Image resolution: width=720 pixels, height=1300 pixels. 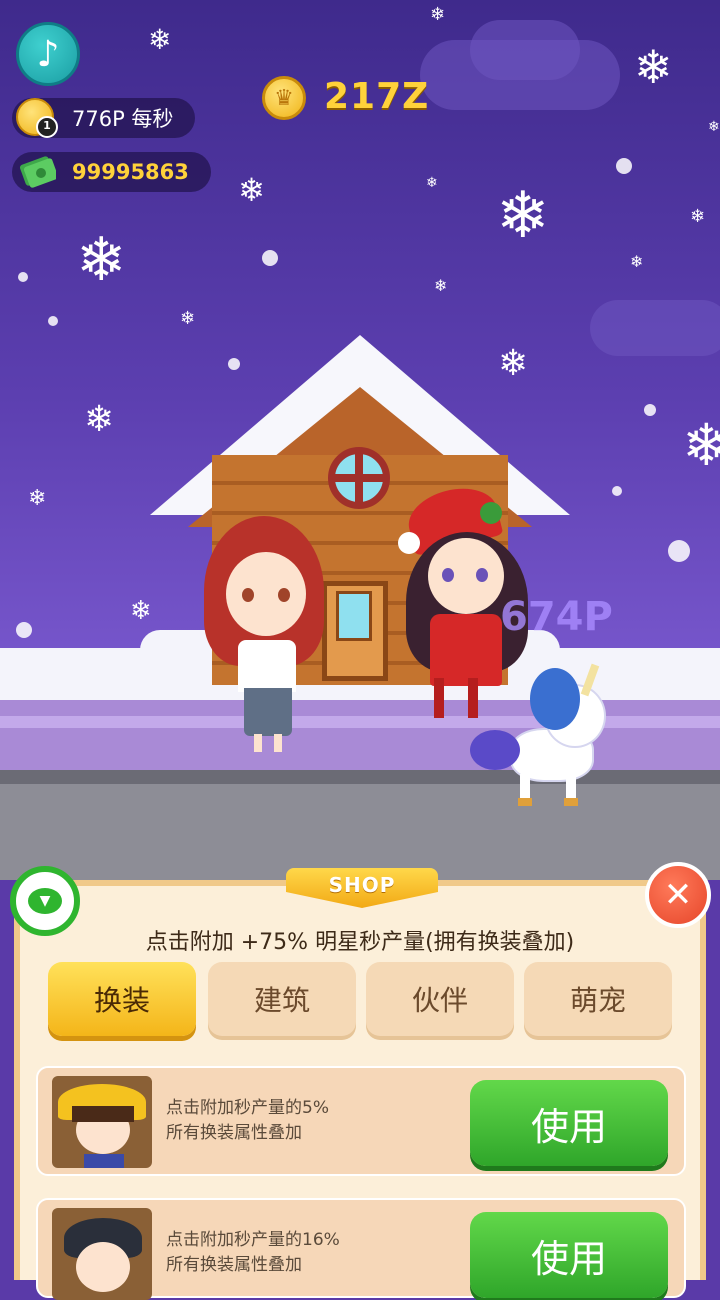 I want to click on close-button: ✕, so click(x=678, y=895).